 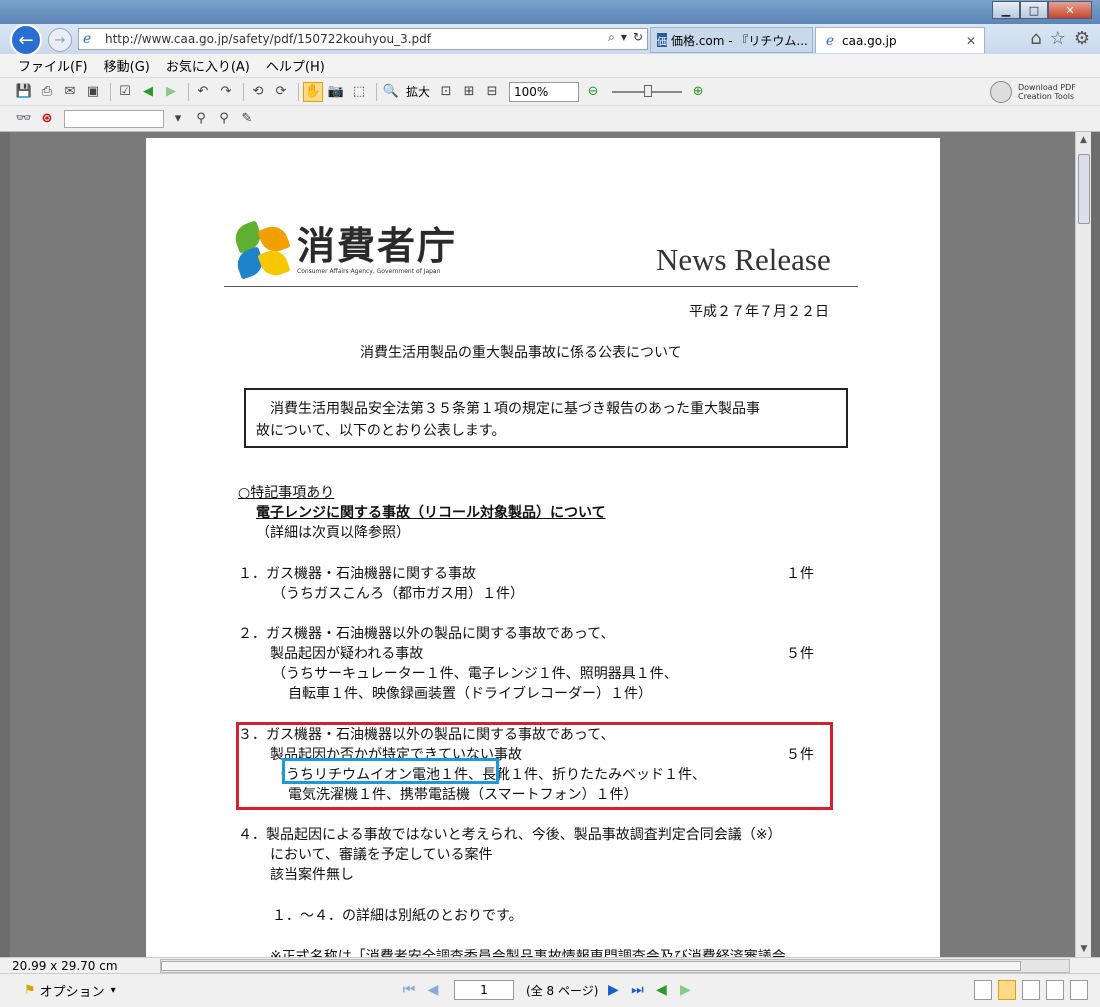 What do you see at coordinates (475, 674) in the screenshot?
I see `item2-detail: （うちサーキュレーター１件、電子レンジ１件、照明器具１件、` at bounding box center [475, 674].